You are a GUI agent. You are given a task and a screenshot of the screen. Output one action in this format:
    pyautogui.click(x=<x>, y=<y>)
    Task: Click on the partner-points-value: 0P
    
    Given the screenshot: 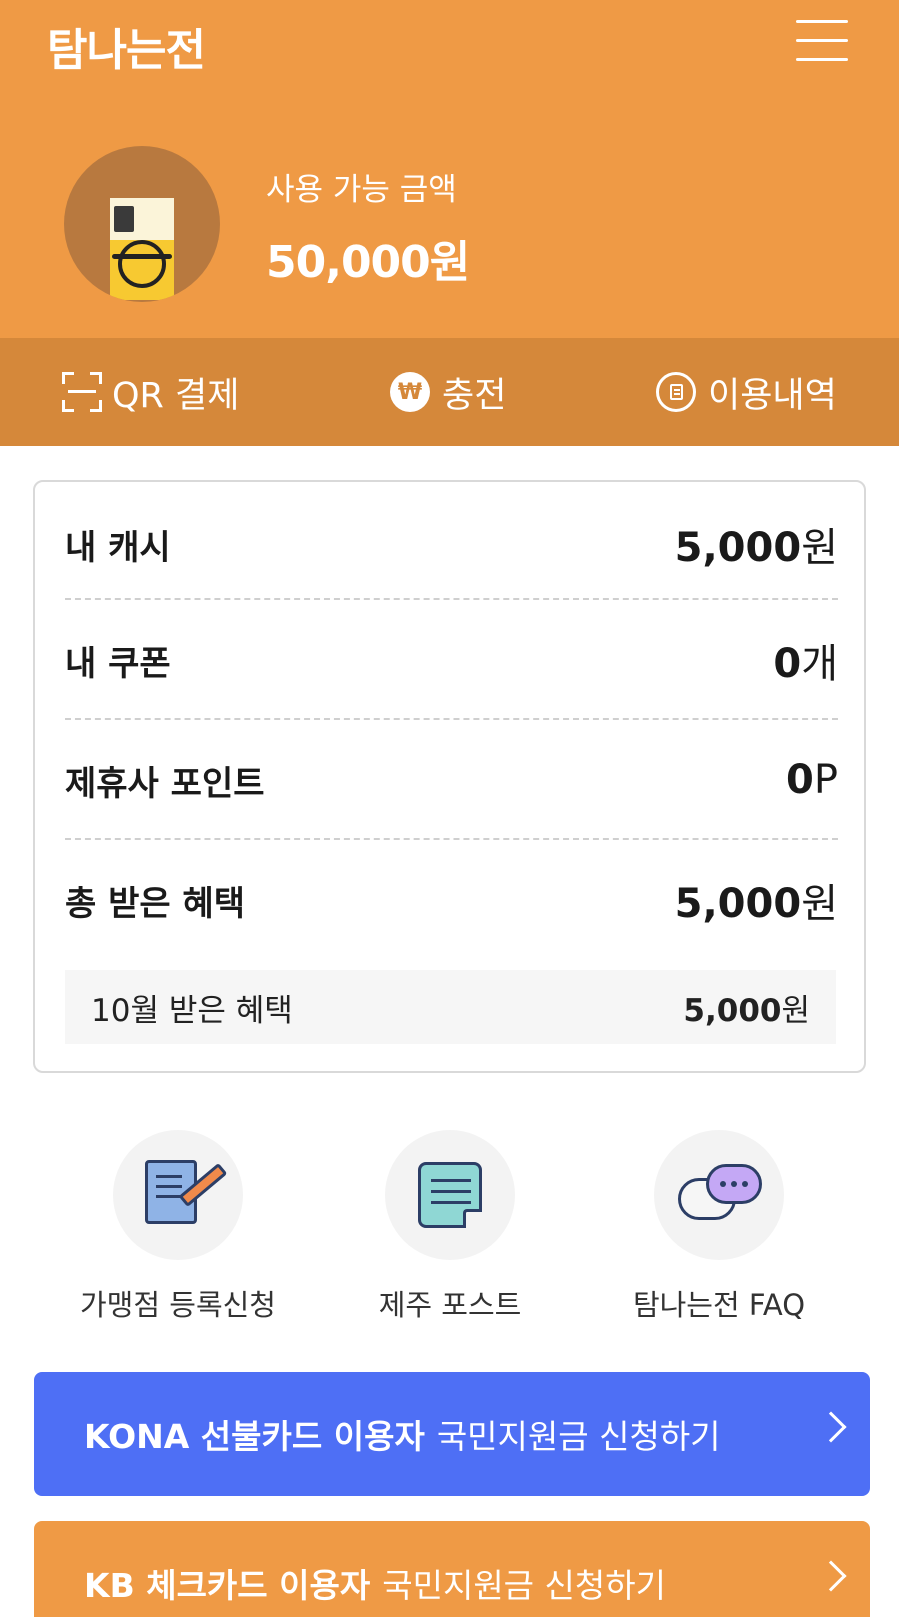 What is the action you would take?
    pyautogui.click(x=812, y=780)
    